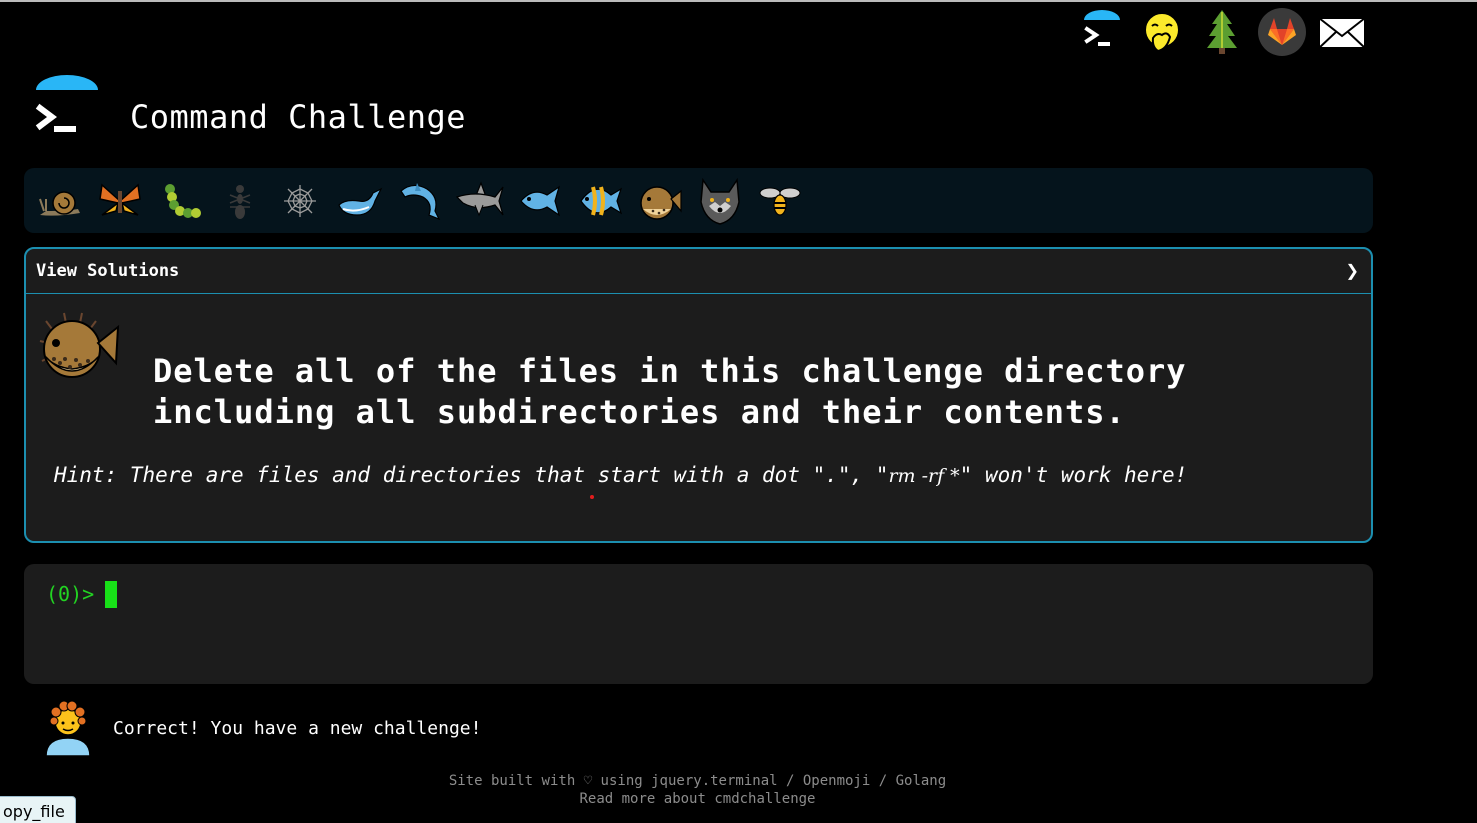 This screenshot has height=823, width=1477. Describe the element at coordinates (592, 497) in the screenshot. I see `spellcheck-marker` at that location.